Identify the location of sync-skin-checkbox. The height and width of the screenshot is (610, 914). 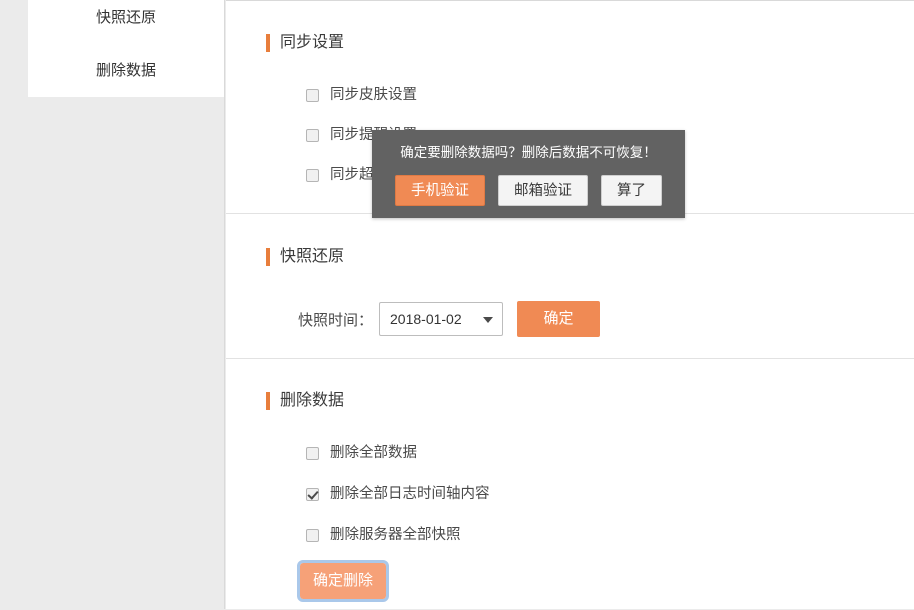
(312, 95).